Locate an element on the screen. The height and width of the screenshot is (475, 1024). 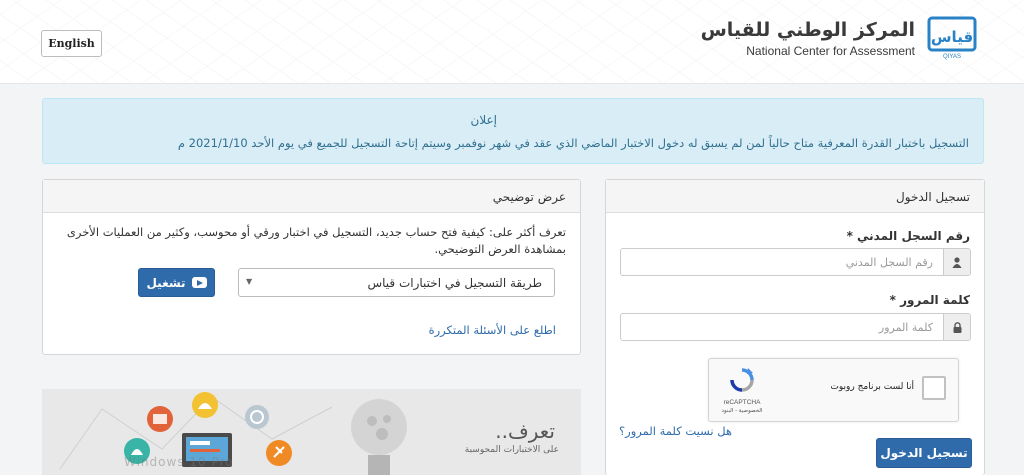
password-label: كلمة المرور * is located at coordinates (930, 300).